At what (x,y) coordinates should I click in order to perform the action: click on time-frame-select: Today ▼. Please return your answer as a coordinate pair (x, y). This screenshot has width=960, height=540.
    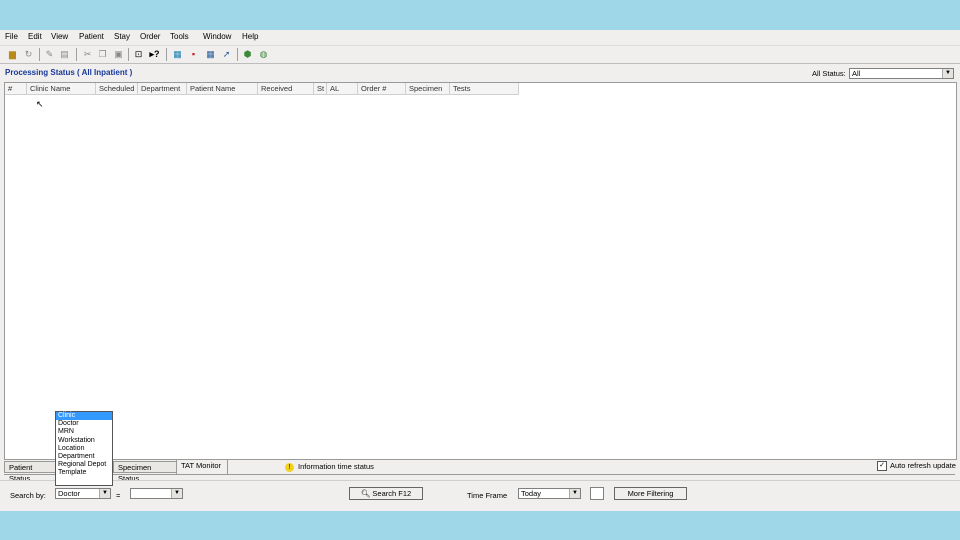
    Looking at the image, I should click on (549, 493).